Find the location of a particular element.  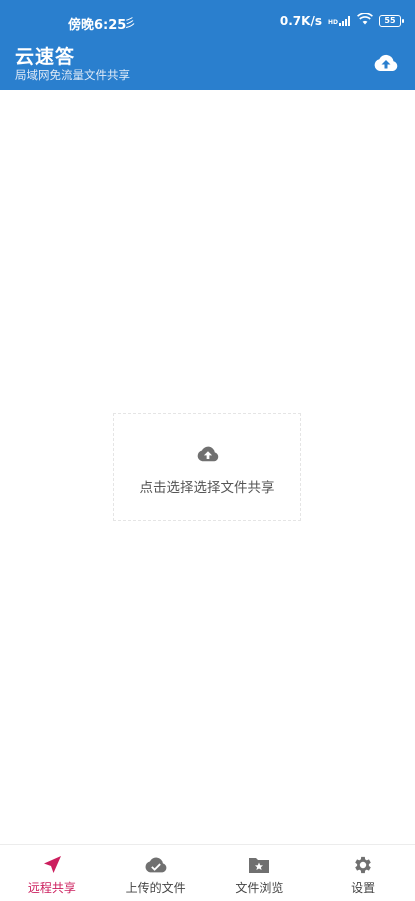

file-select-zone: 点击选择选择文件共享 is located at coordinates (207, 467).